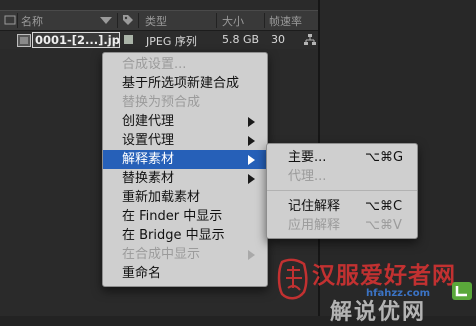 This screenshot has width=476, height=326. What do you see at coordinates (384, 275) in the screenshot?
I see `watermark-title: 汉服爱好者网` at bounding box center [384, 275].